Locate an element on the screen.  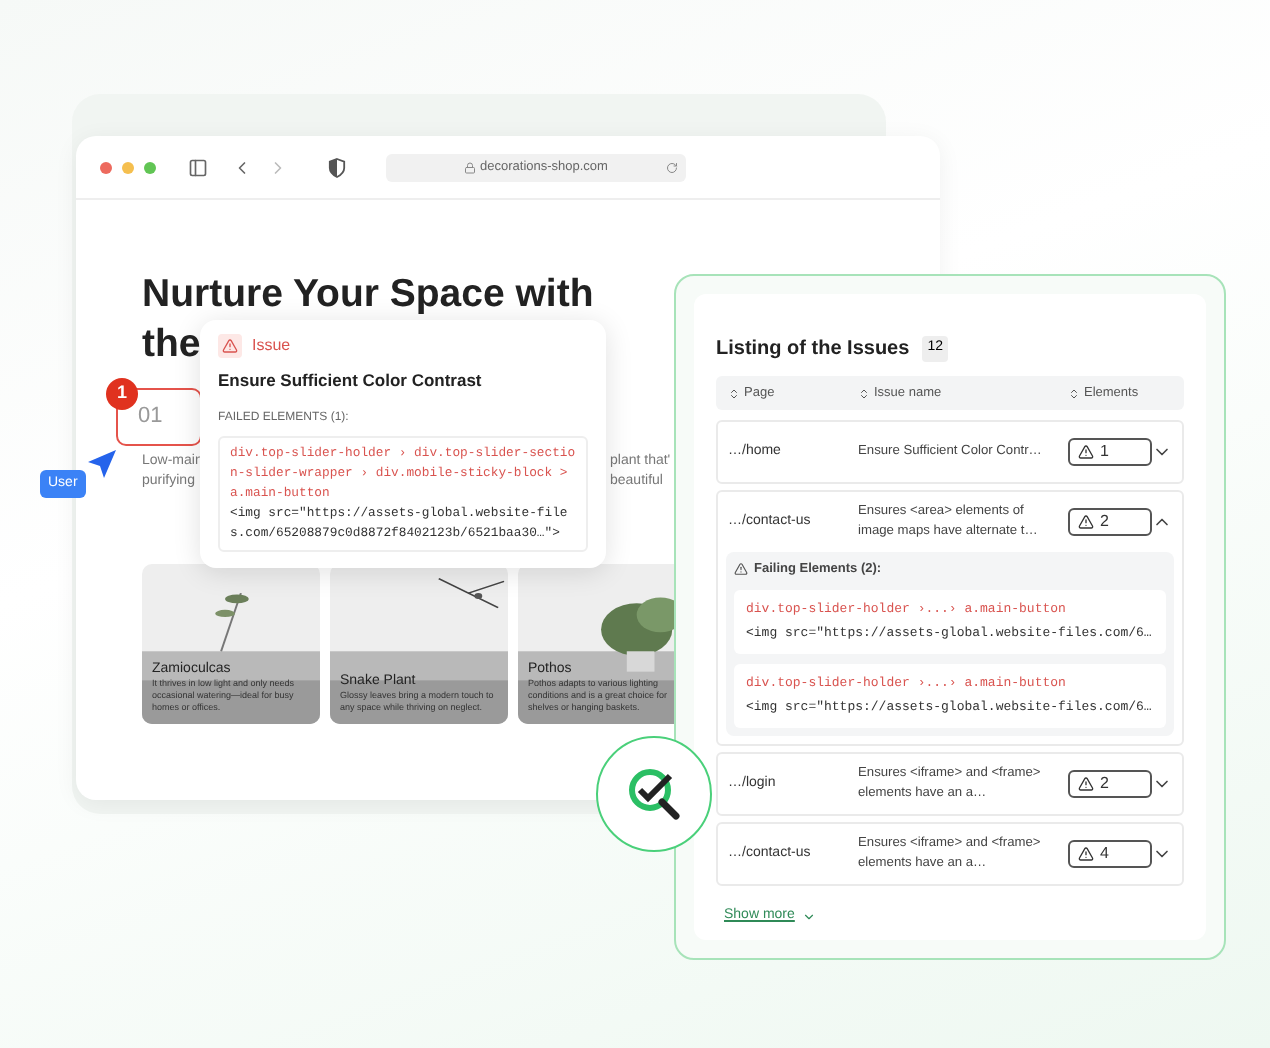
issue-title: Ensure Sufficient Color Contrast is located at coordinates (351, 381).